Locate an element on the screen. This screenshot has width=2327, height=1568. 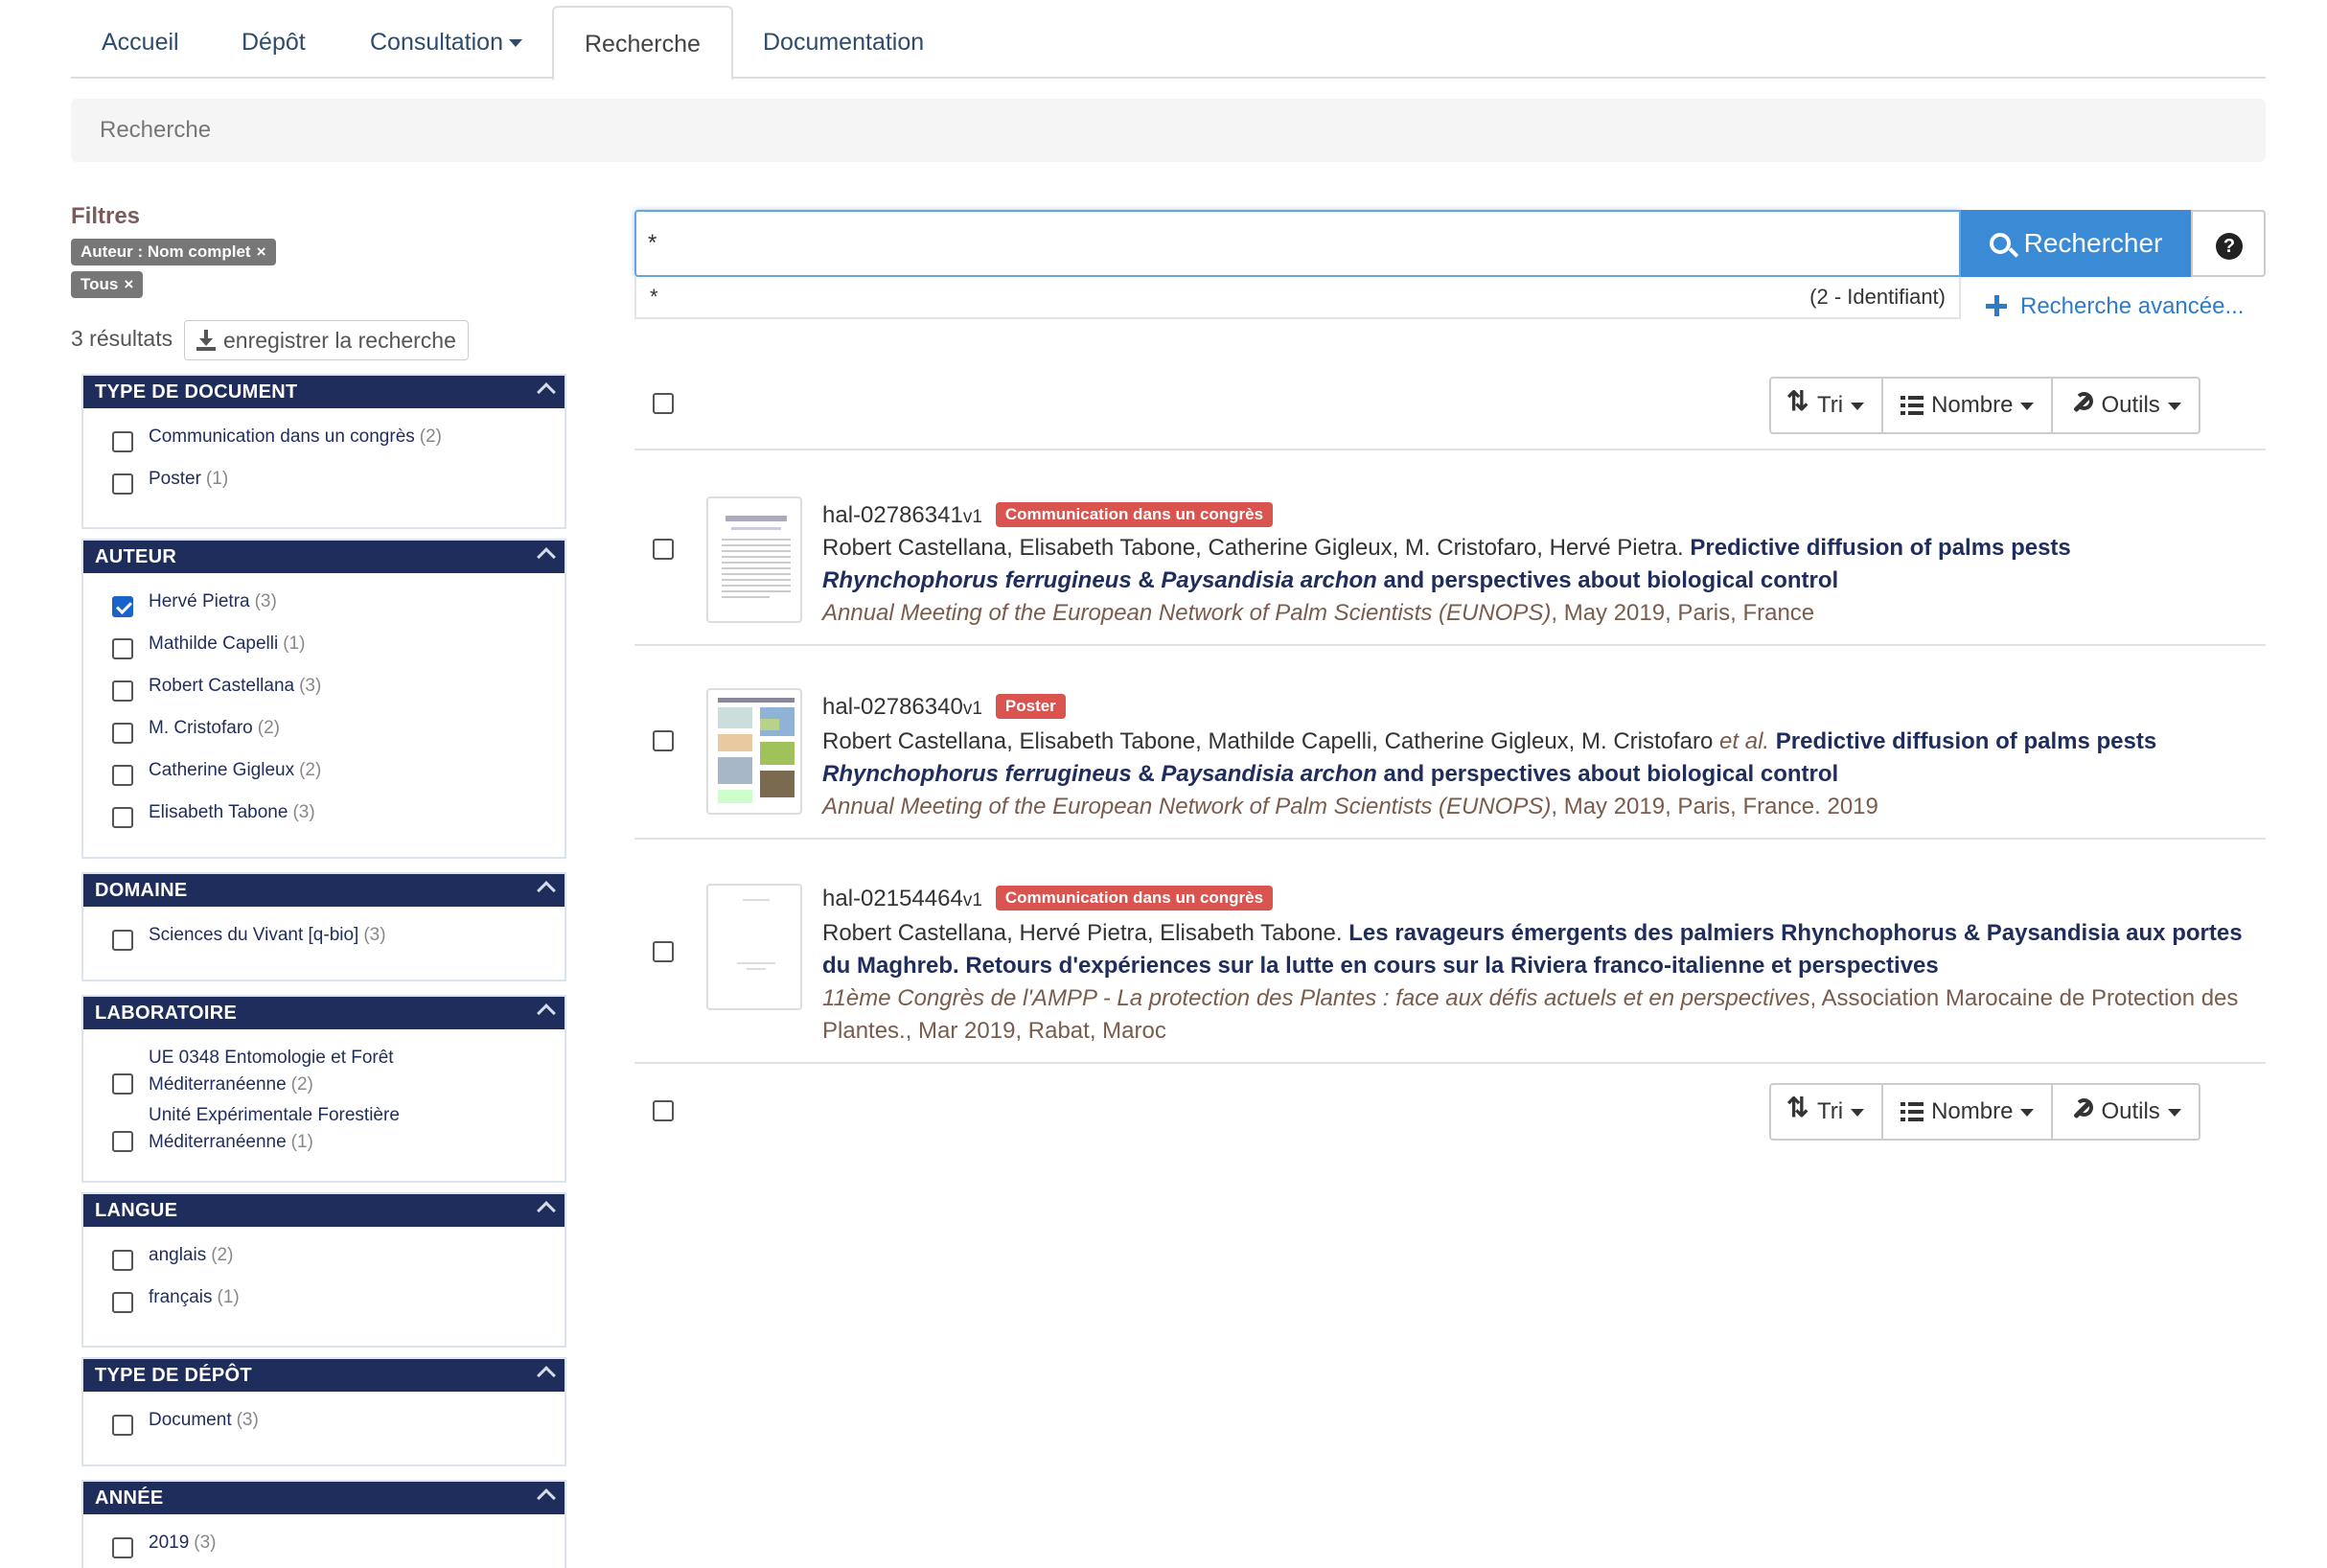
facet-option: Elisabeth Tabone (3) is located at coordinates (213, 813).